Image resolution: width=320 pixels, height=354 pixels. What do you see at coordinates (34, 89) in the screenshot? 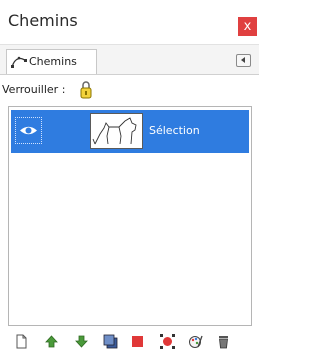
I see `lock-label: Verrouiller :` at bounding box center [34, 89].